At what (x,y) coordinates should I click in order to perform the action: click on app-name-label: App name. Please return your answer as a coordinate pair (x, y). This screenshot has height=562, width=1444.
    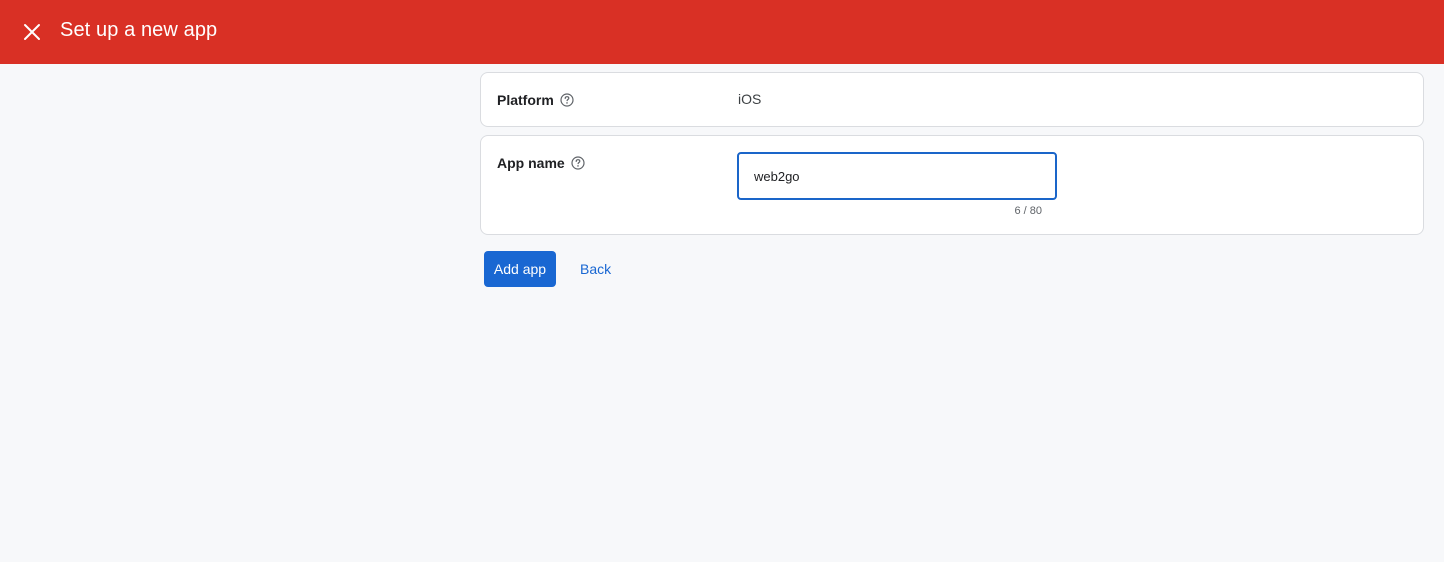
    Looking at the image, I should click on (531, 163).